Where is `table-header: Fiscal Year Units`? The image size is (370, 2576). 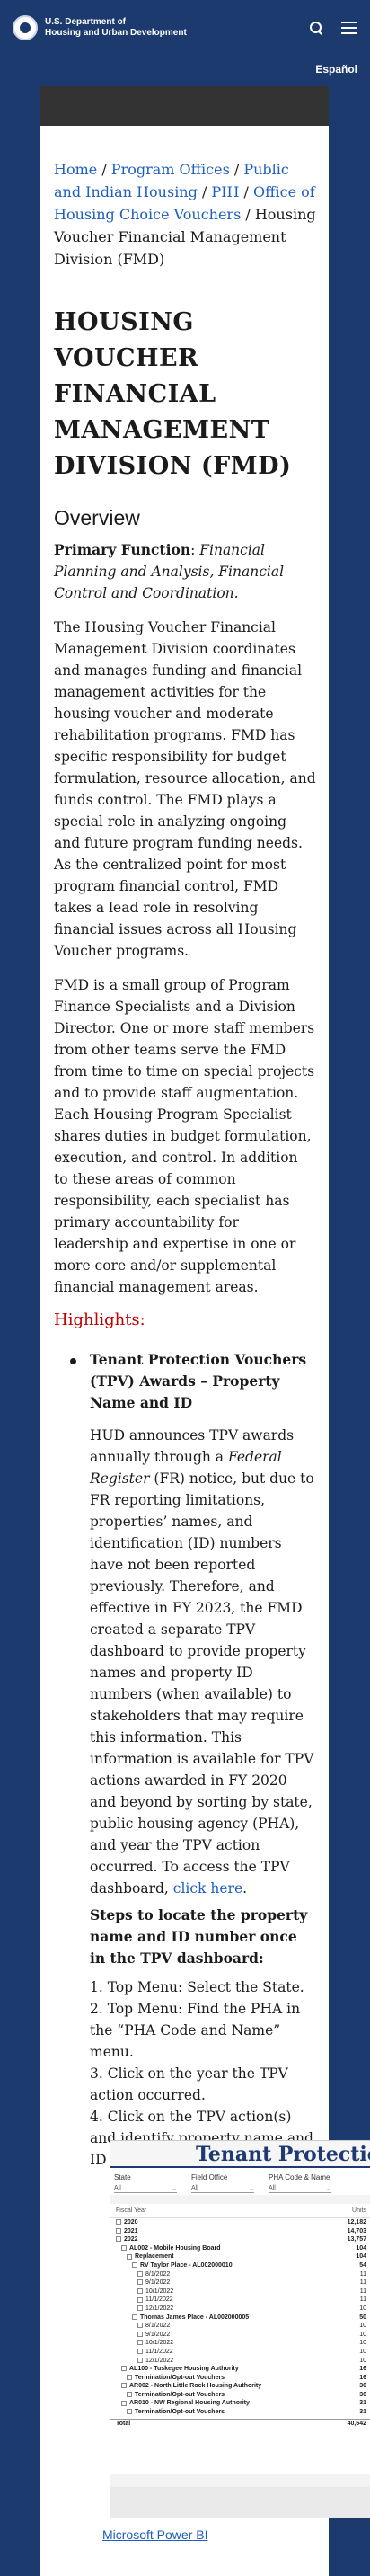
table-header: Fiscal Year Units is located at coordinates (240, 2211).